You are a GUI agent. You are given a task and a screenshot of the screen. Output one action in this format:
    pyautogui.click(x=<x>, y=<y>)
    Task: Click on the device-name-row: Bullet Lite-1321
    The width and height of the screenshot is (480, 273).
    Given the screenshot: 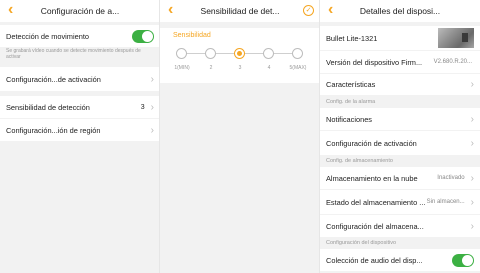 What is the action you would take?
    pyautogui.click(x=400, y=38)
    